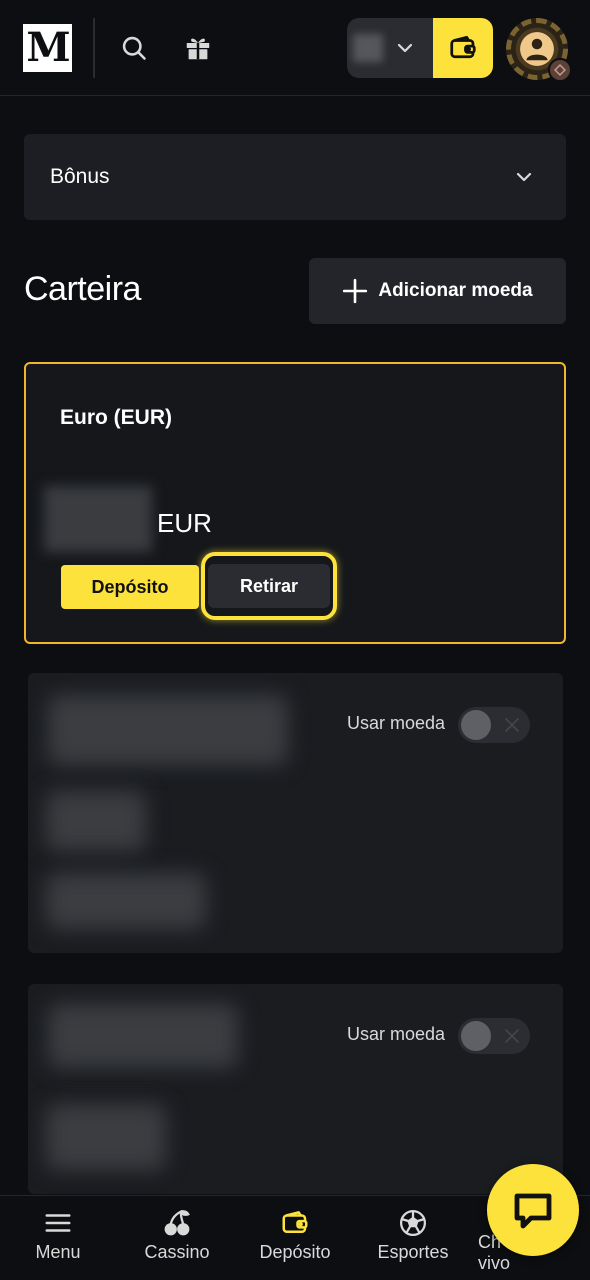 The height and width of the screenshot is (1280, 590). Describe the element at coordinates (295, 177) in the screenshot. I see `bonus-dropdown: Bônus` at that location.